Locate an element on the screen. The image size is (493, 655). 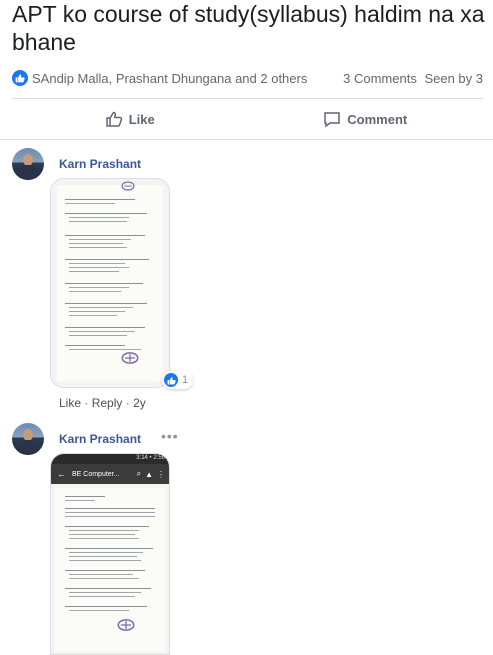
seen-by: Seen by 3 is located at coordinates (453, 78).